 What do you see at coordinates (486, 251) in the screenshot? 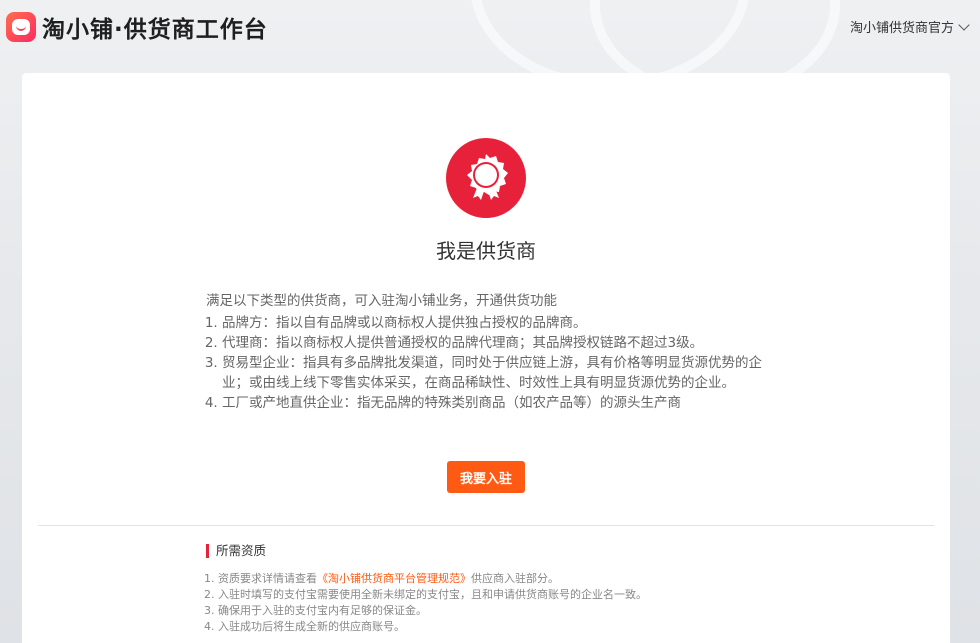
I see `page-title: 我是供货商` at bounding box center [486, 251].